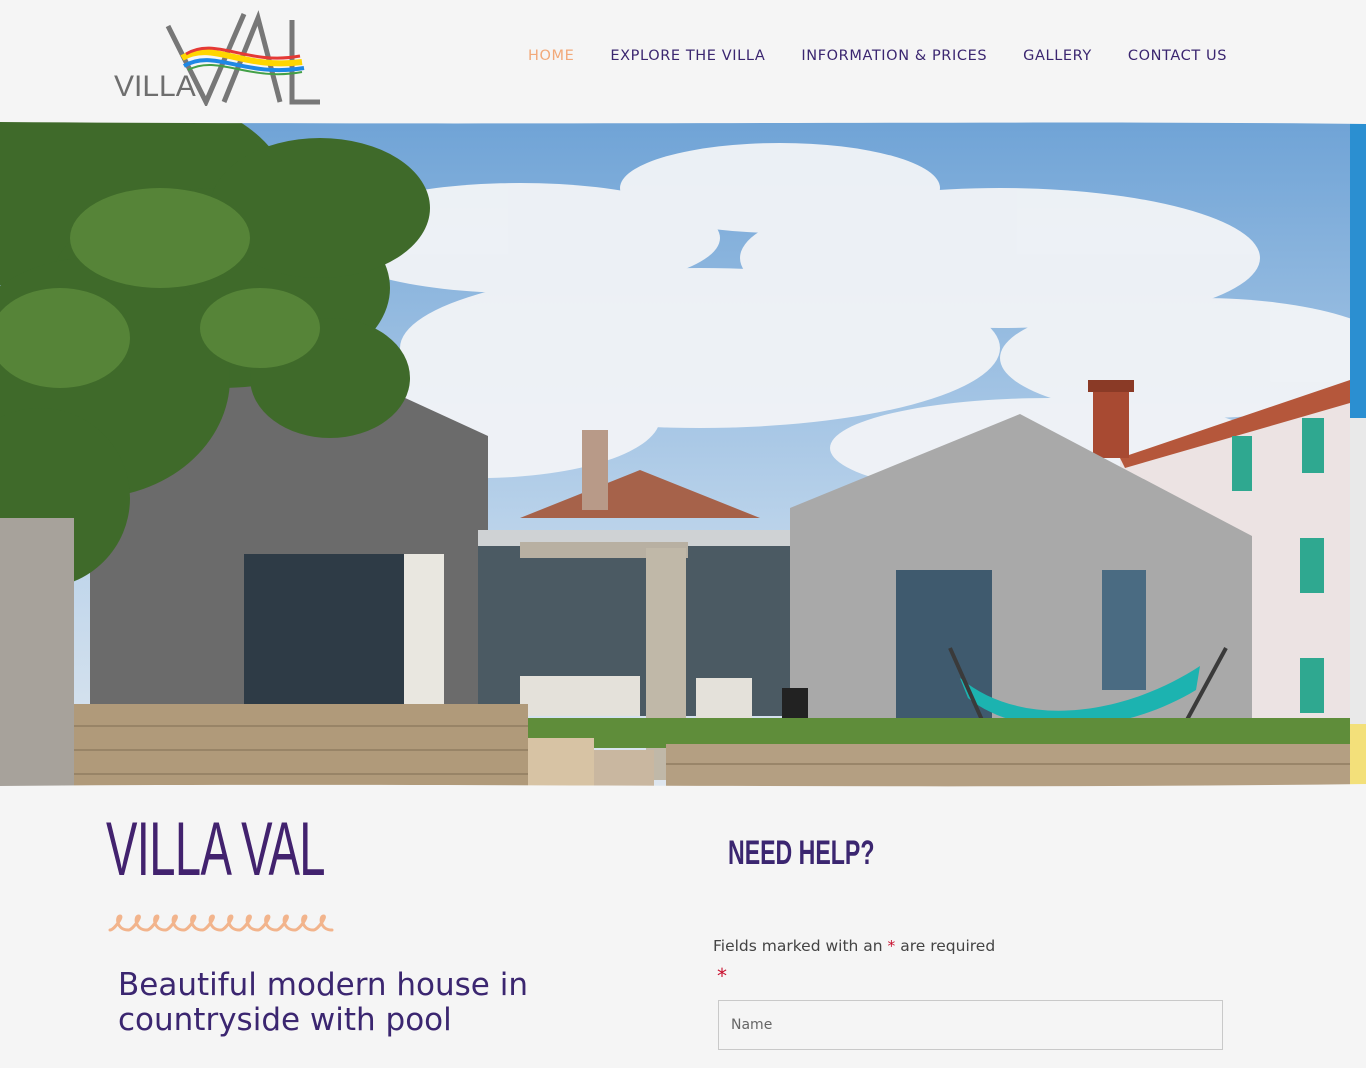 This screenshot has width=1366, height=1068. I want to click on nav-home: HOME, so click(551, 56).